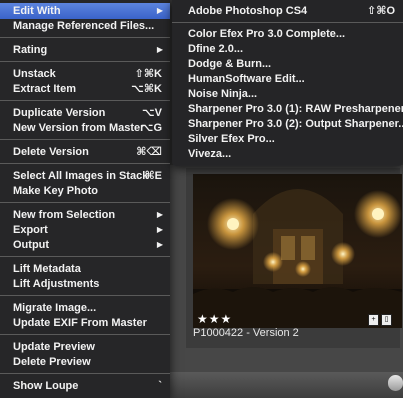 The image size is (403, 398). What do you see at coordinates (395, 383) in the screenshot?
I see `zoom-slider-knob` at bounding box center [395, 383].